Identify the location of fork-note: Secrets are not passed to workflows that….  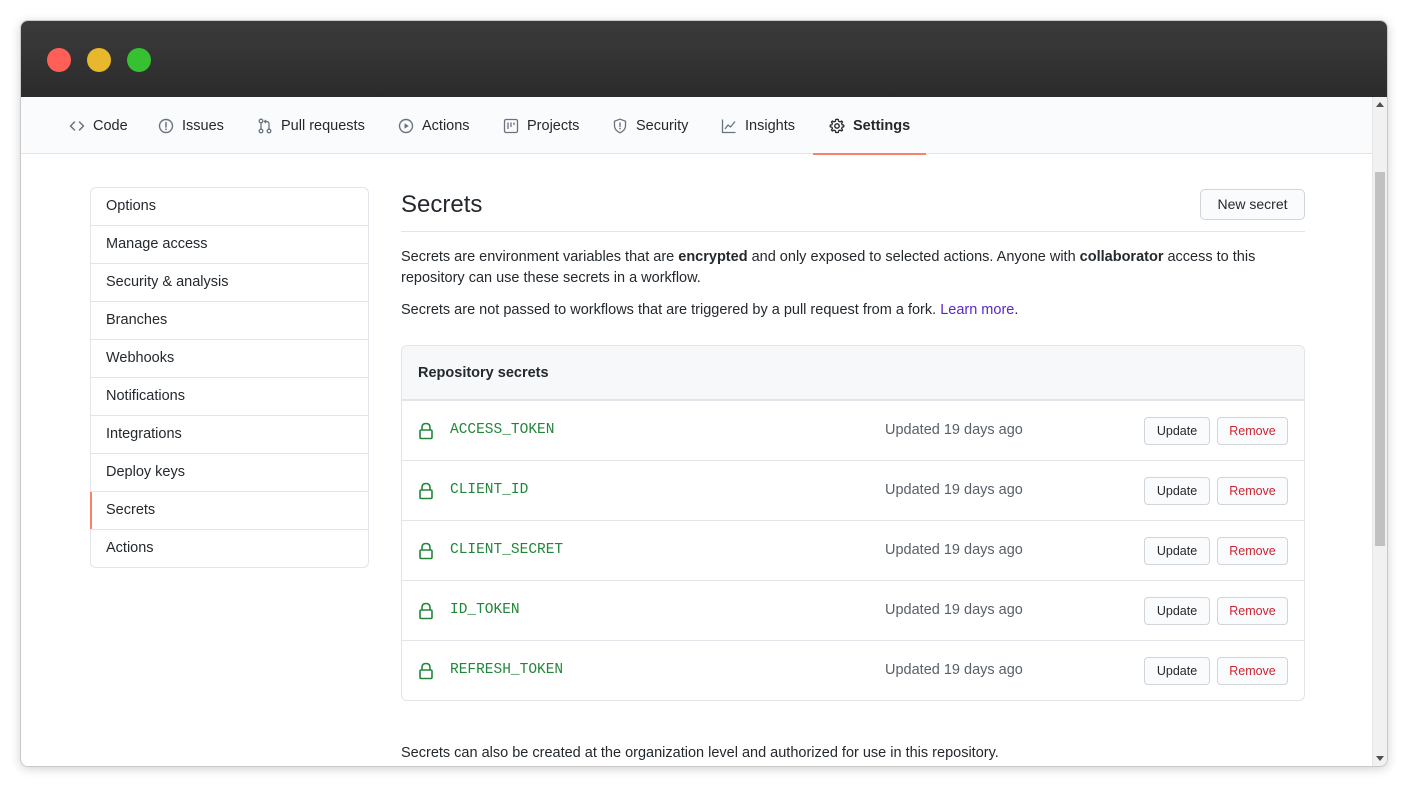
(710, 310).